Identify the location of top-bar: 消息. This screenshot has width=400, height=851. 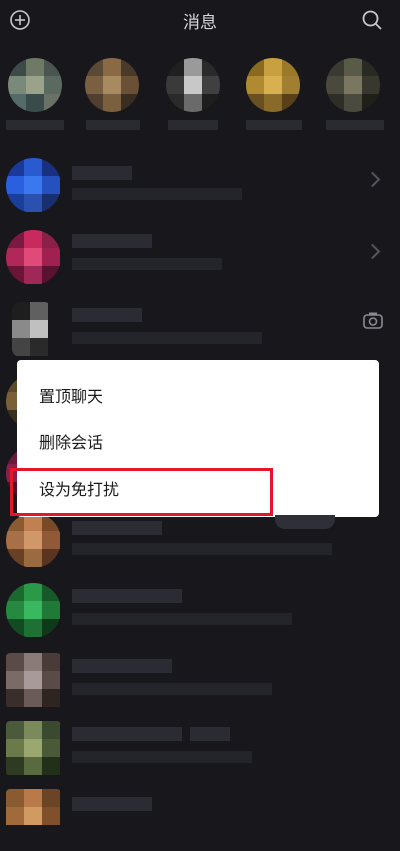
(200, 20).